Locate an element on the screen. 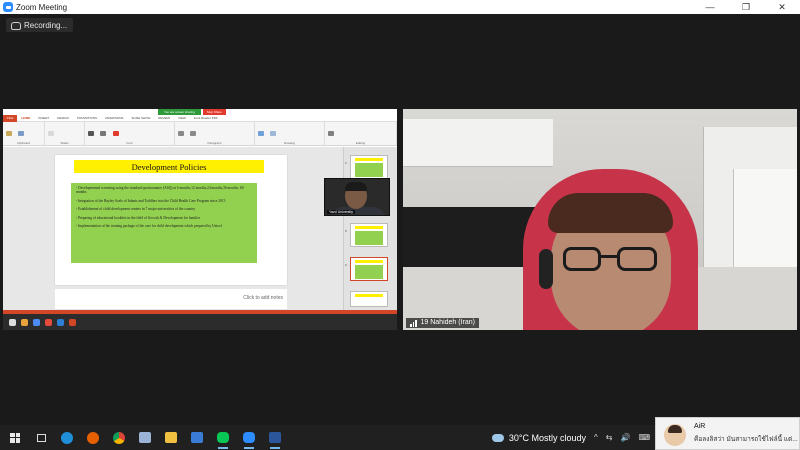  show-hidden-icons-icon: ^ is located at coordinates (596, 437).